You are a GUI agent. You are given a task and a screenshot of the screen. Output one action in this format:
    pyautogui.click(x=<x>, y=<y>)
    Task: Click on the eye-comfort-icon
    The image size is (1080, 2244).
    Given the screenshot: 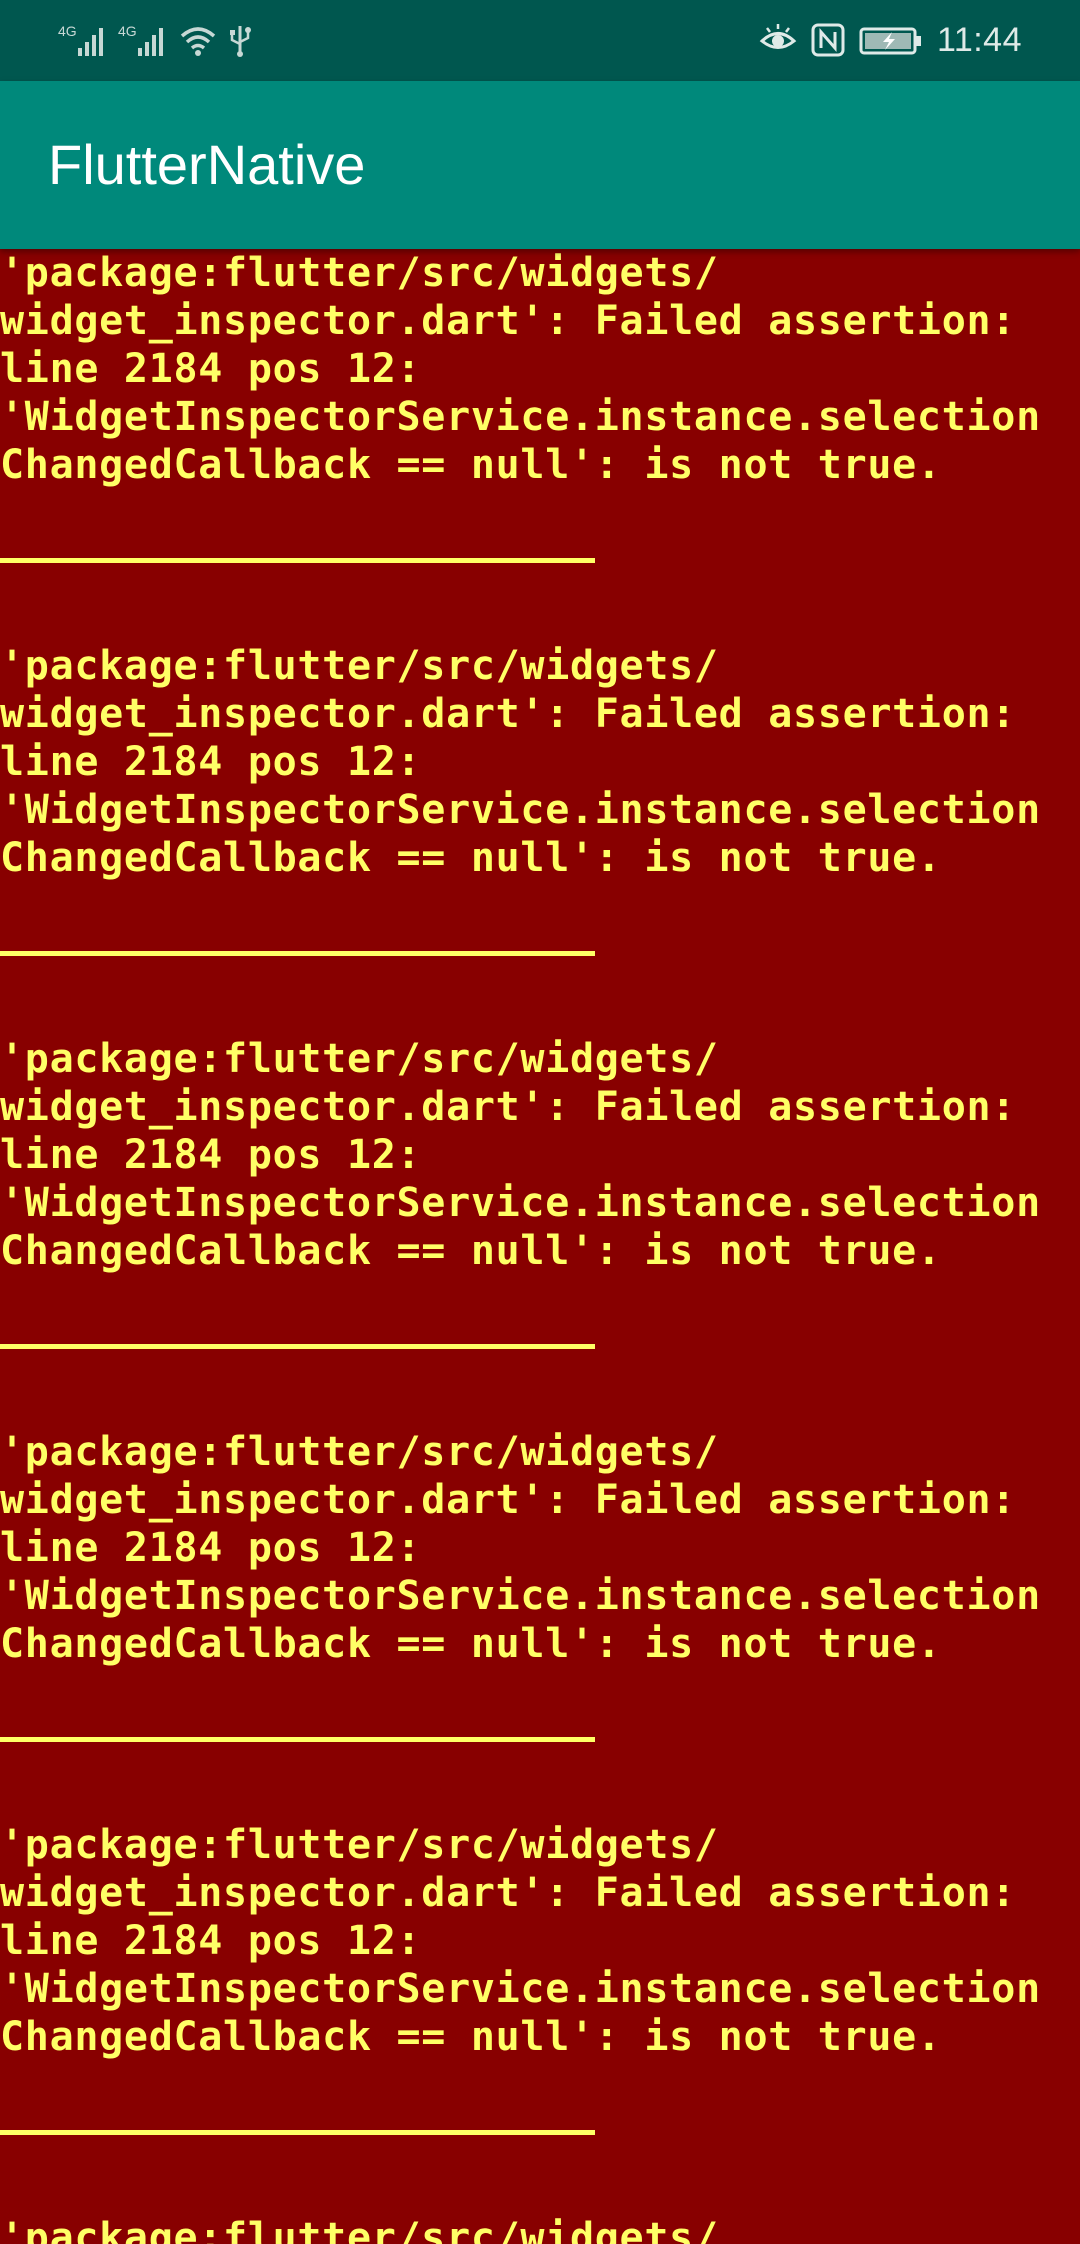 What is the action you would take?
    pyautogui.click(x=778, y=40)
    